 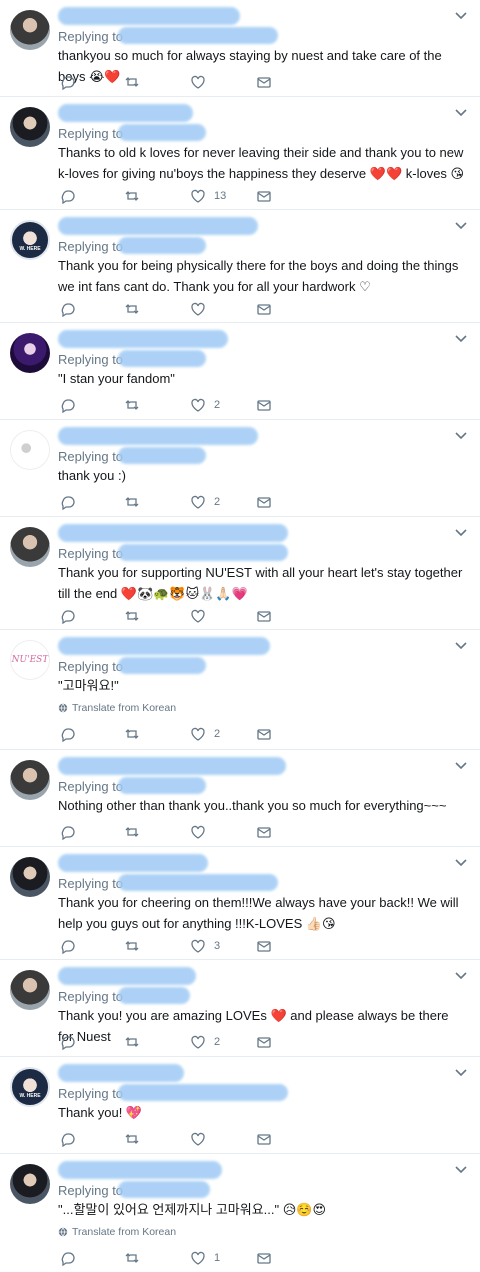 I want to click on avatar: NU'EST, so click(x=30, y=660).